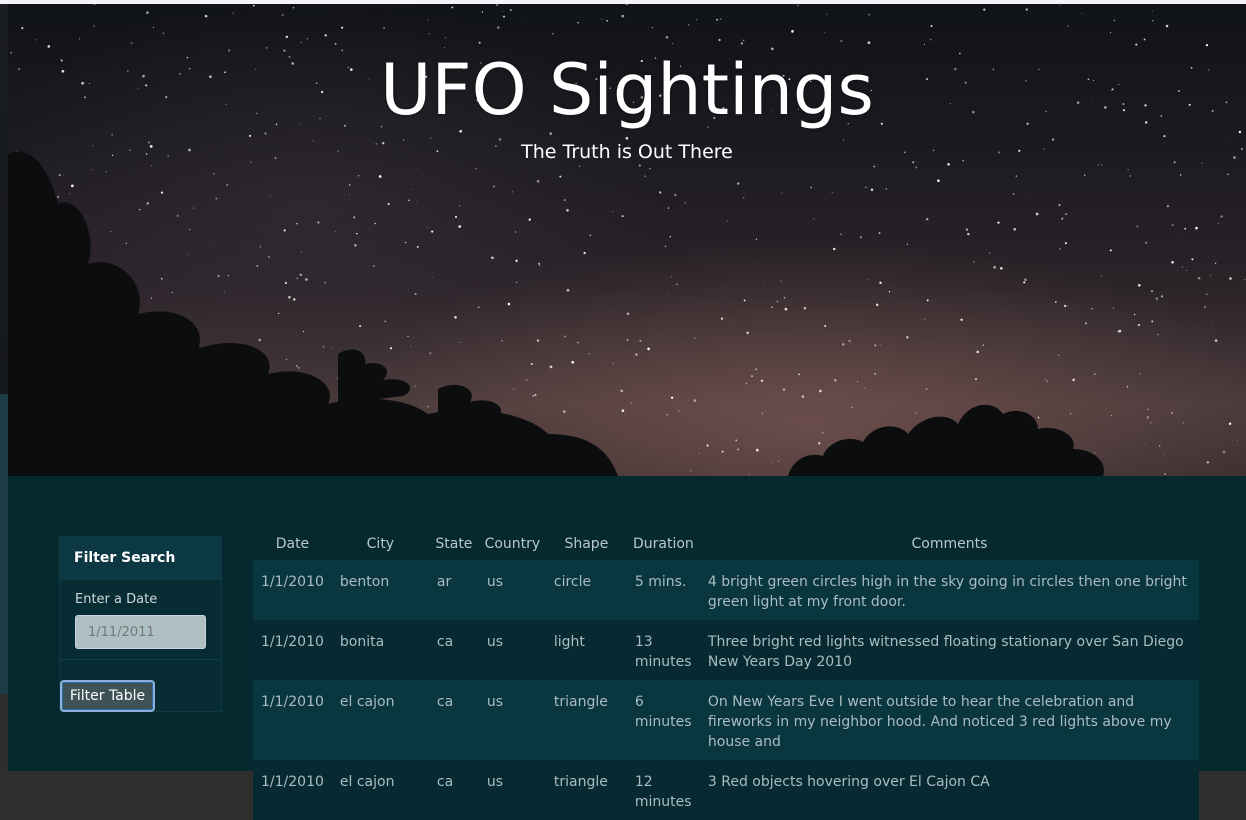 The height and width of the screenshot is (820, 1246). I want to click on page-title: UFO Sightings, so click(627, 90).